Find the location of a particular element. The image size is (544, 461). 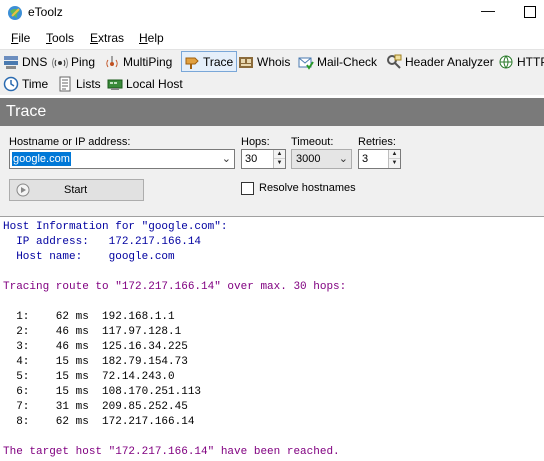

ping-icon is located at coordinates (60, 63).